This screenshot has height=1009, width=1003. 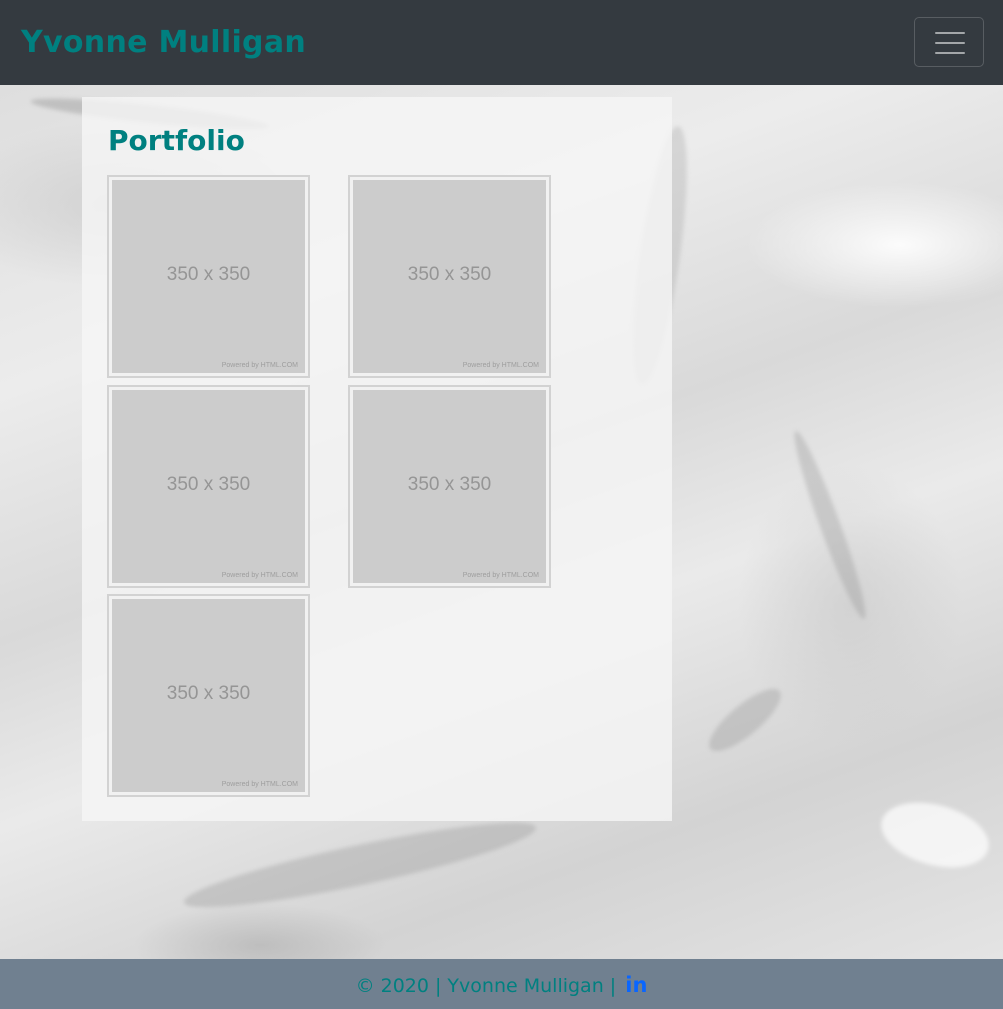 I want to click on brand-link: Yvonne Mulligan, so click(x=163, y=43).